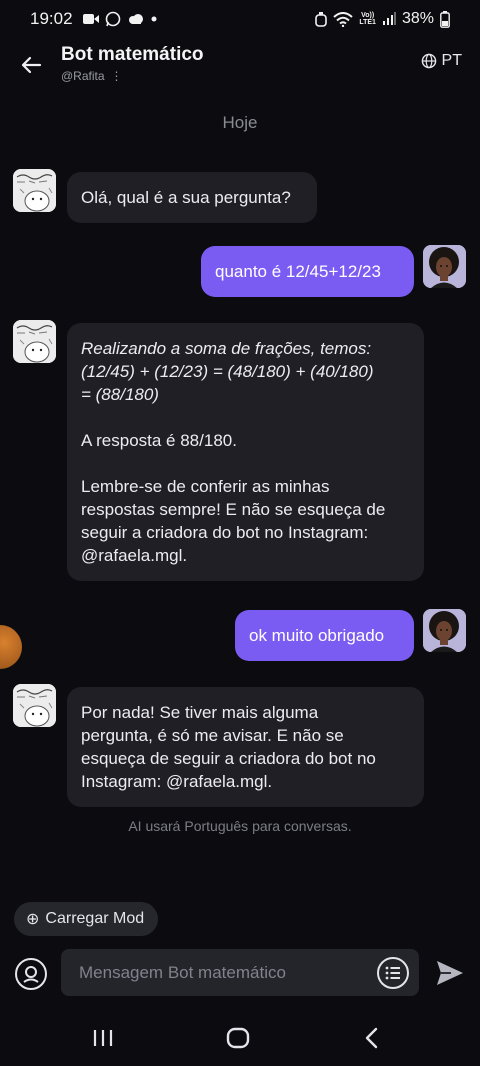  What do you see at coordinates (135, 19) in the screenshot?
I see `cloud-icon` at bounding box center [135, 19].